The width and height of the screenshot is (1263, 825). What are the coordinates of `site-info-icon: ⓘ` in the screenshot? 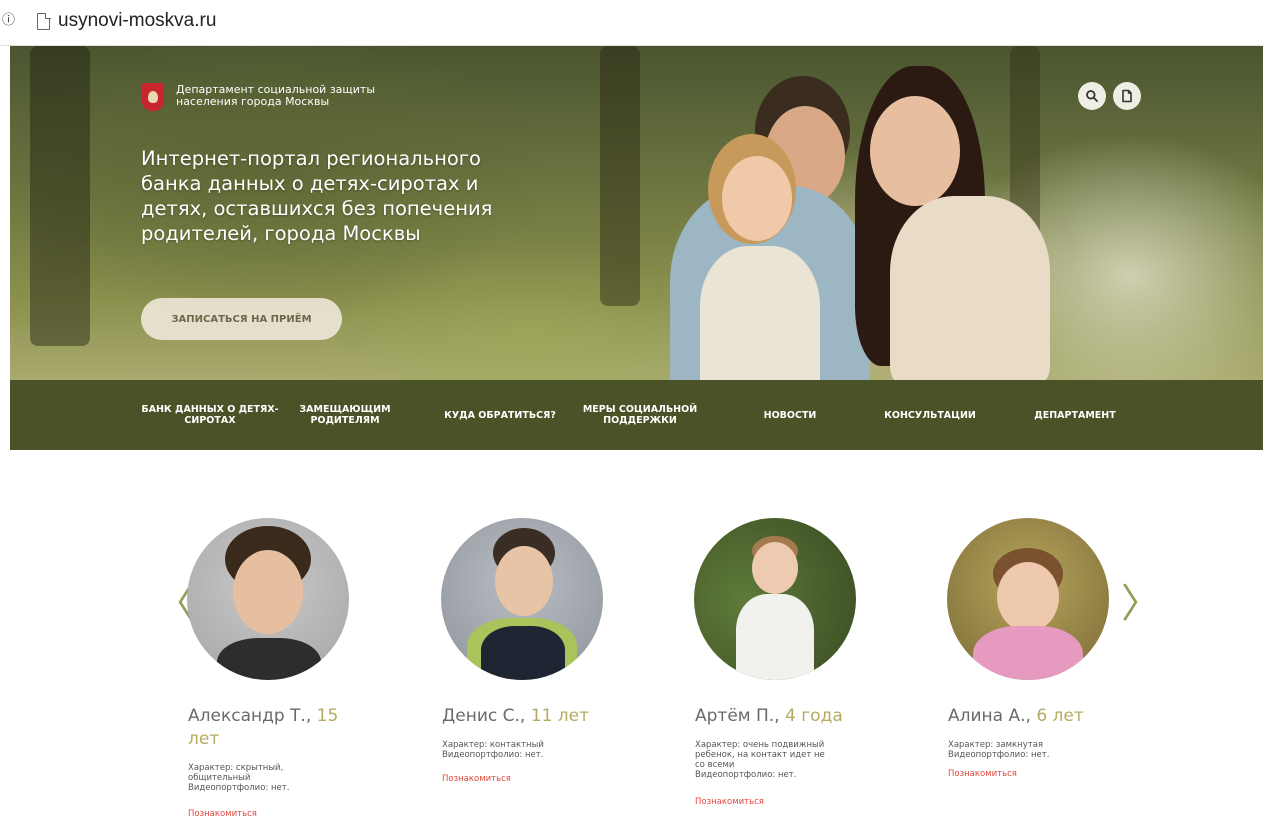 It's located at (8, 21).